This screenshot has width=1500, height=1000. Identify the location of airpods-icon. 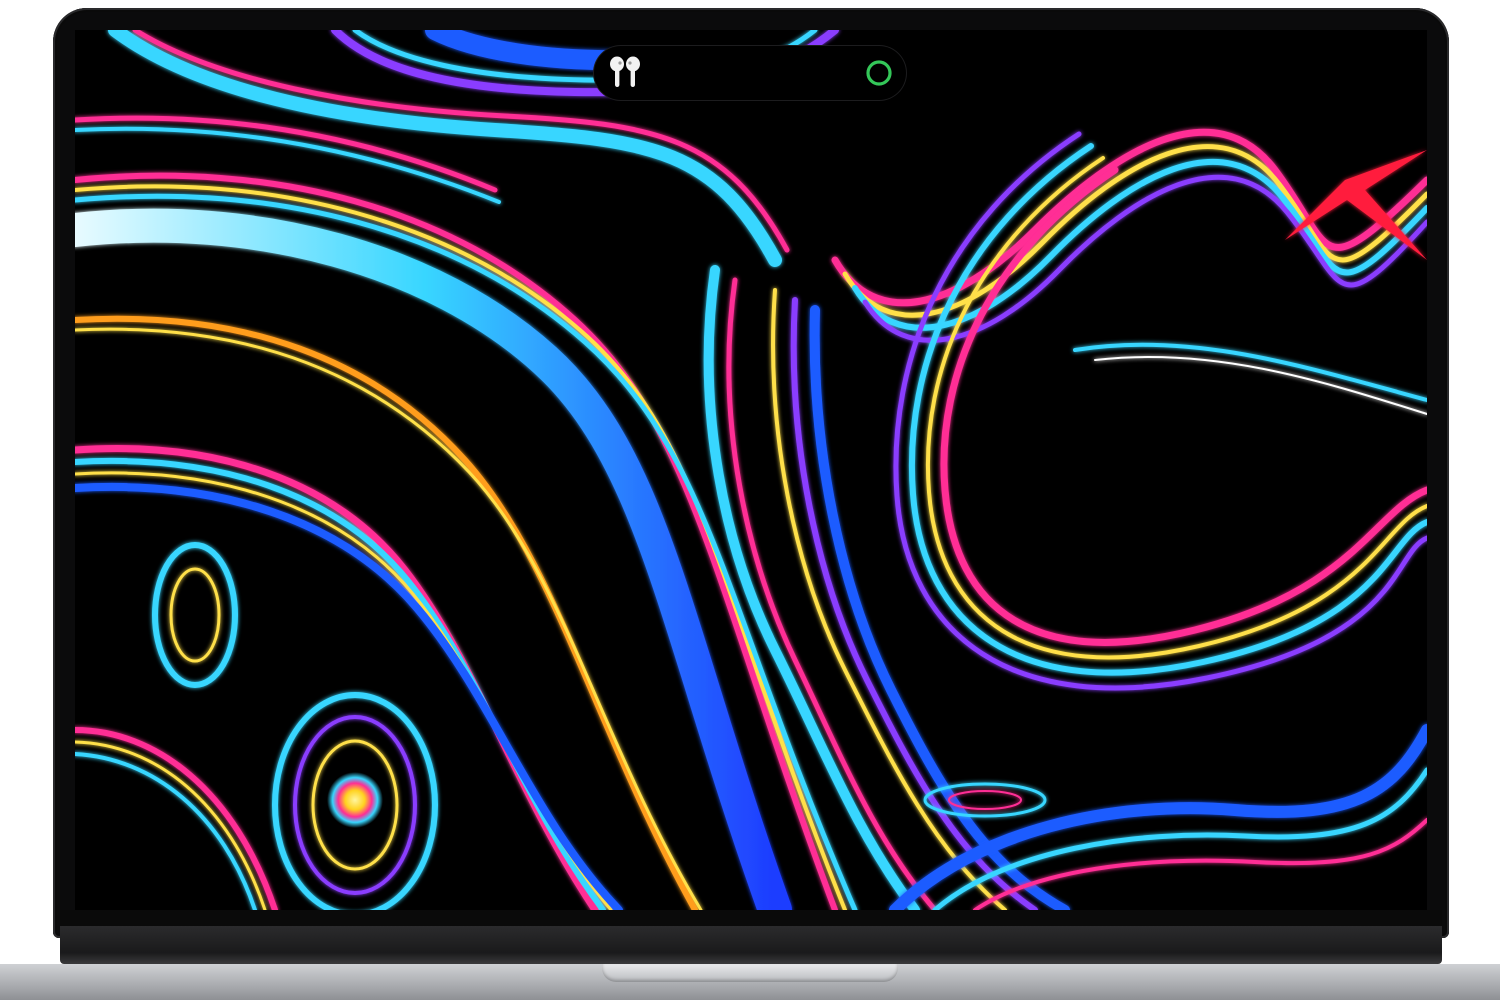
(625, 71).